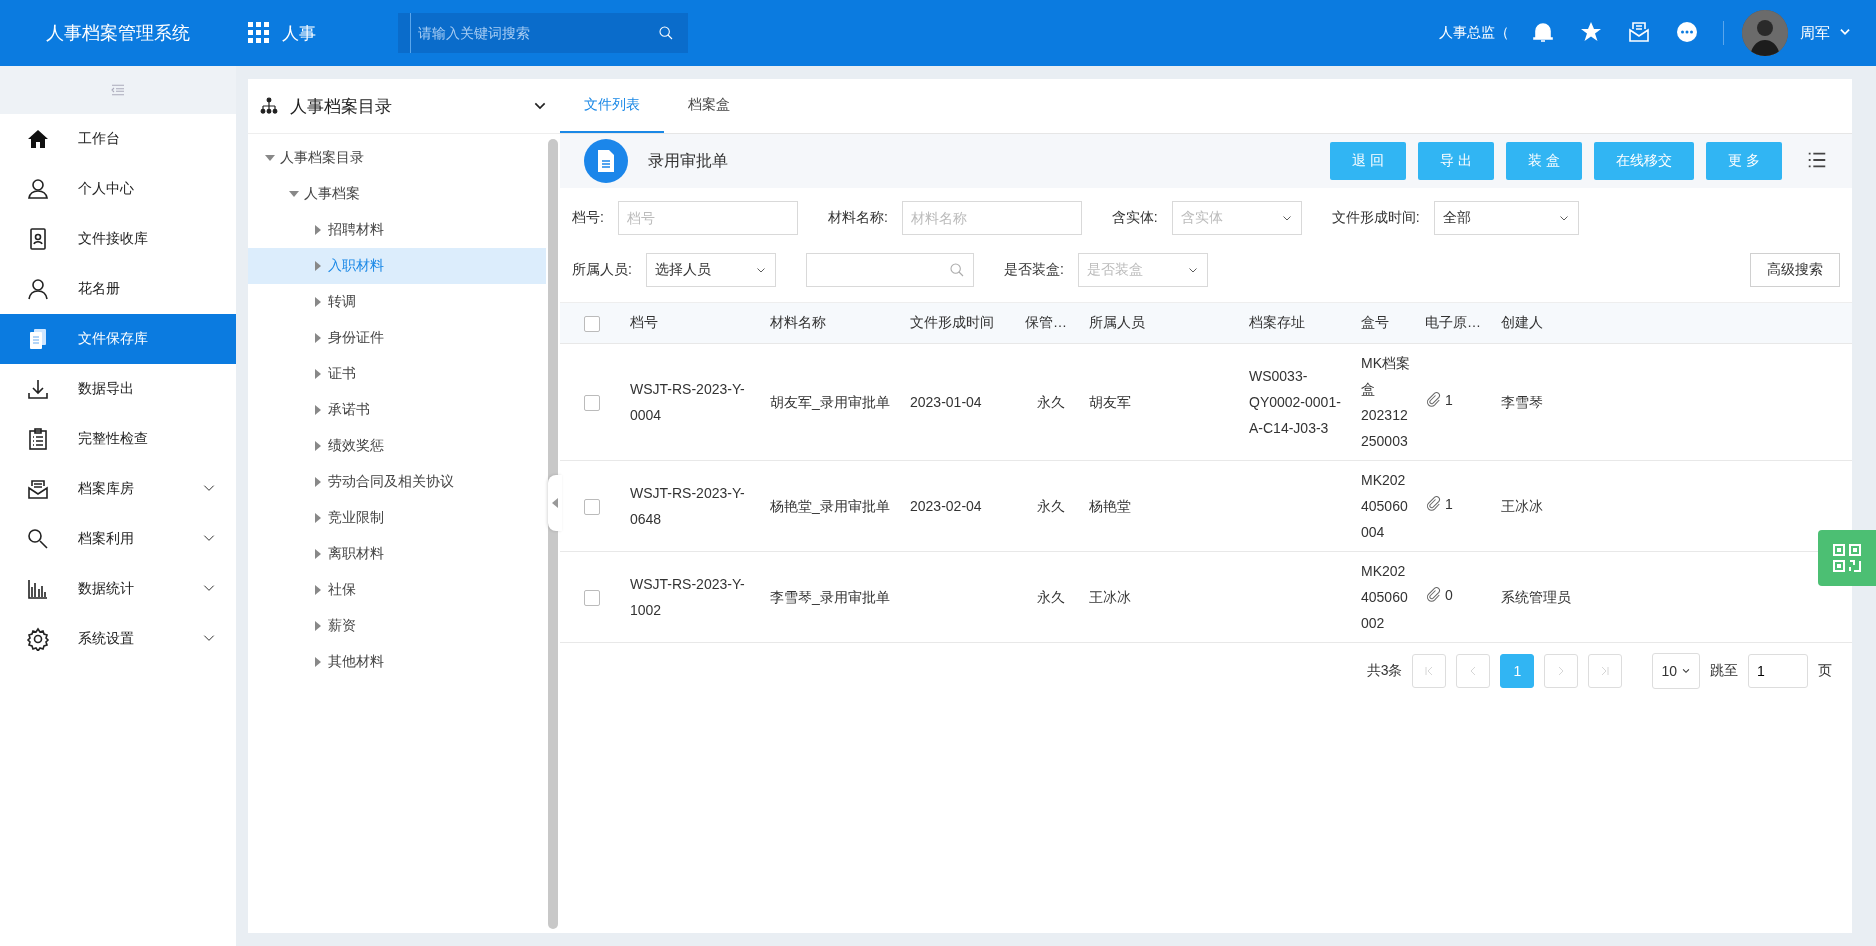  Describe the element at coordinates (1375, 322) in the screenshot. I see `column-header: 盒号` at that location.